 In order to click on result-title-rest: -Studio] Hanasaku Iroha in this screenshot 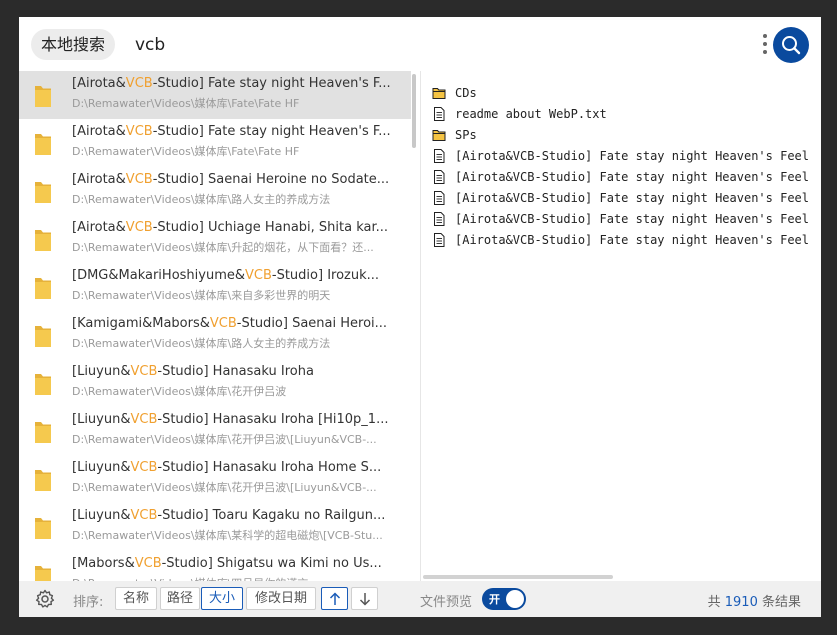, I will do `click(235, 371)`.